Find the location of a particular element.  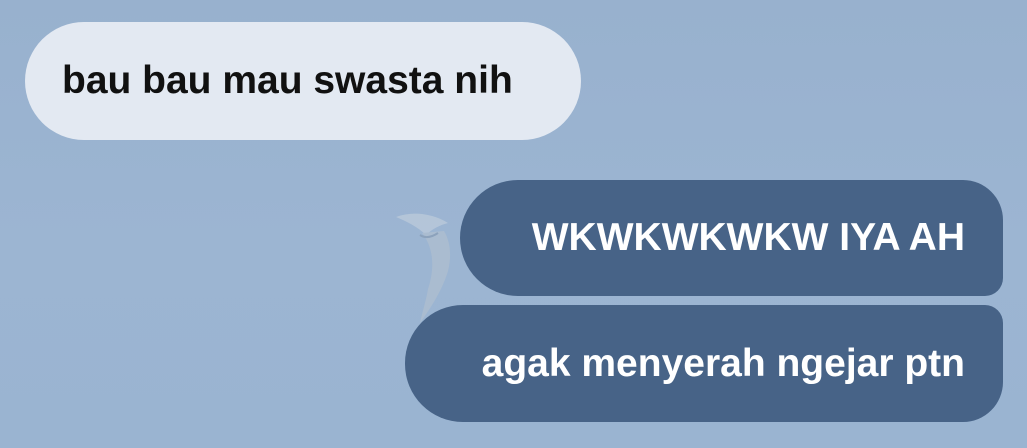

message-bubble-incoming: bau bau mau swasta nih is located at coordinates (303, 81).